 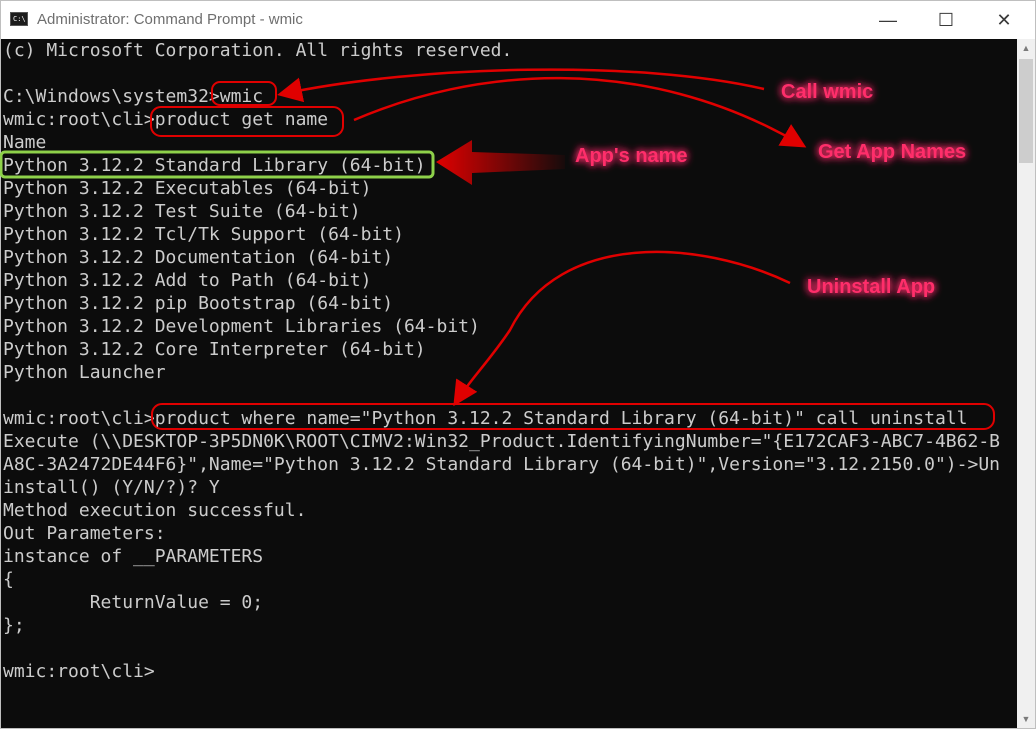 What do you see at coordinates (133, 96) in the screenshot?
I see `terminal-line: C:\Windows\system32>wmic` at bounding box center [133, 96].